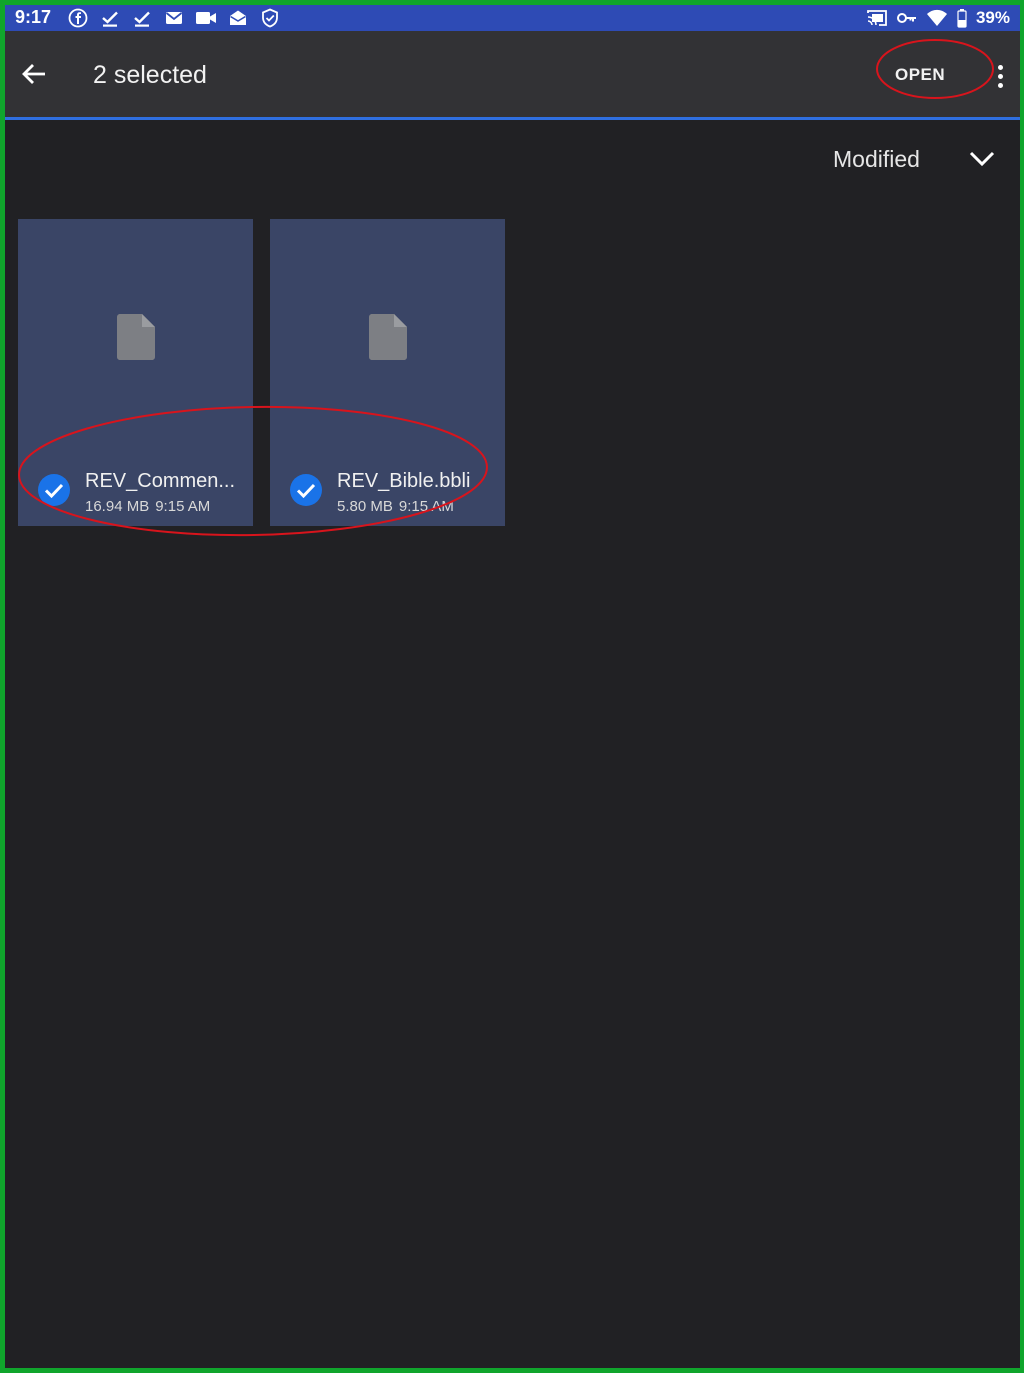 The image size is (1024, 1373). What do you see at coordinates (1000, 76) in the screenshot?
I see `more-options-button` at bounding box center [1000, 76].